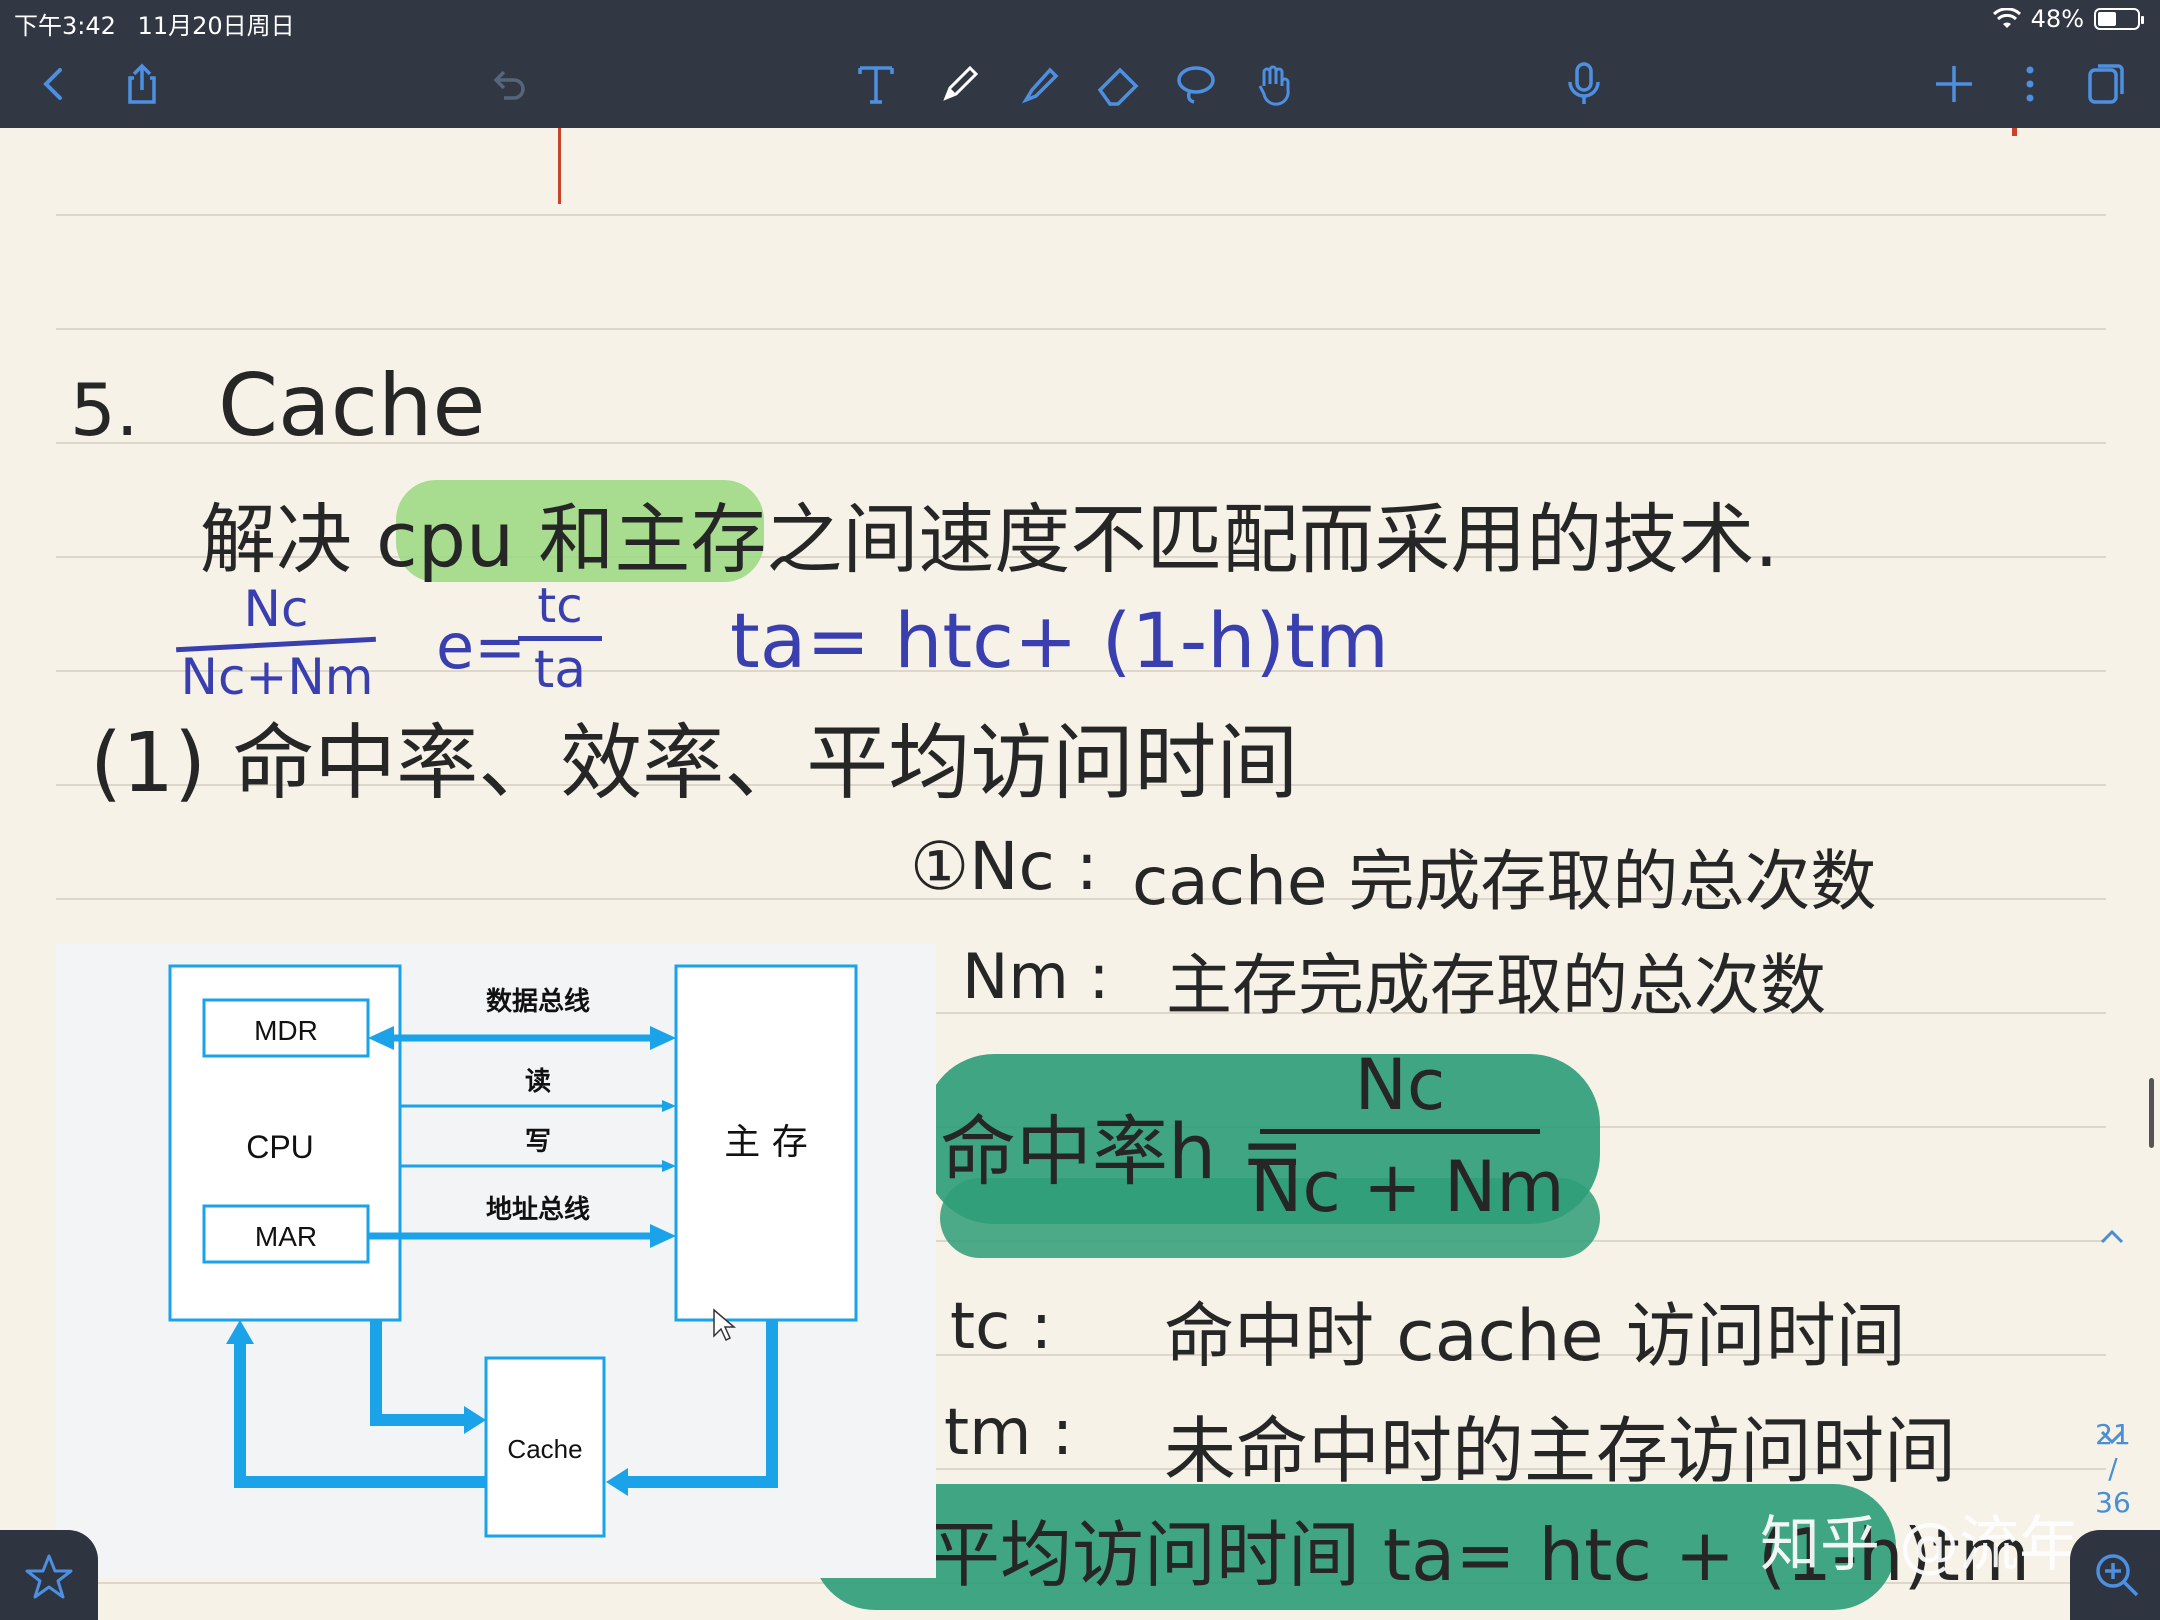 The image size is (2160, 1620). I want to click on nm-label: Nm :, so click(1036, 976).